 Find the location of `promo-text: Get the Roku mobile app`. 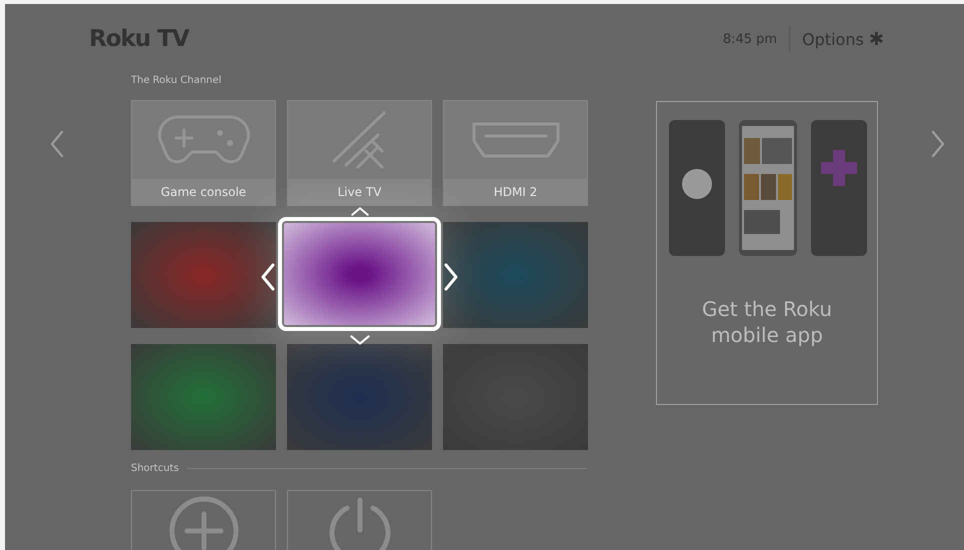

promo-text: Get the Roku mobile app is located at coordinates (767, 322).